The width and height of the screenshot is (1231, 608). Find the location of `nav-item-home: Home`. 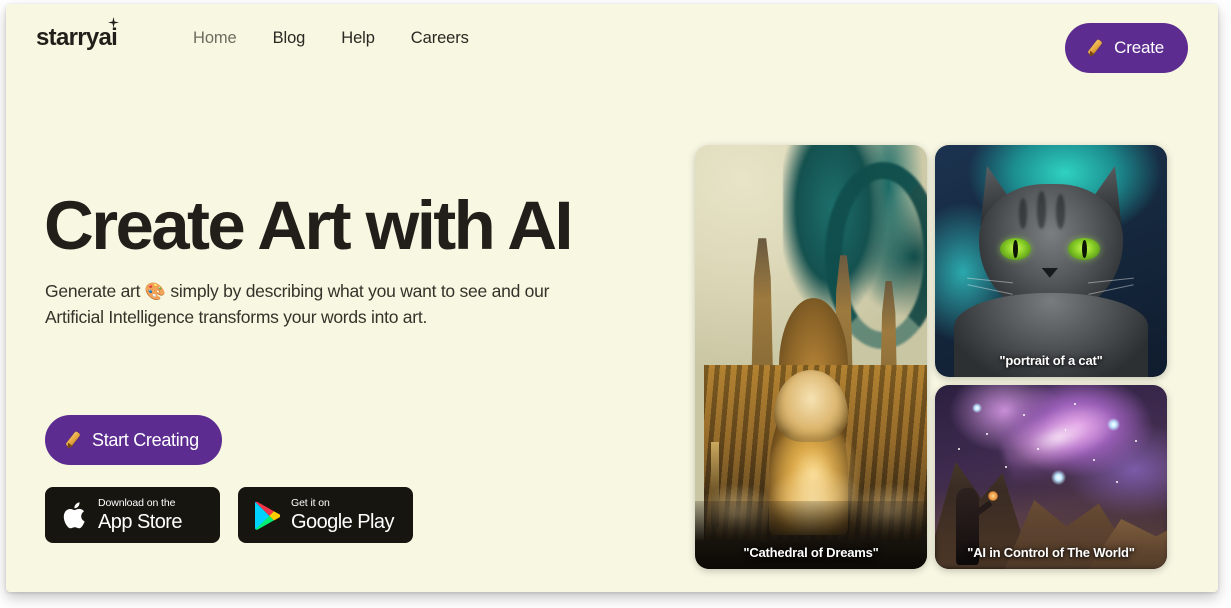

nav-item-home: Home is located at coordinates (215, 38).